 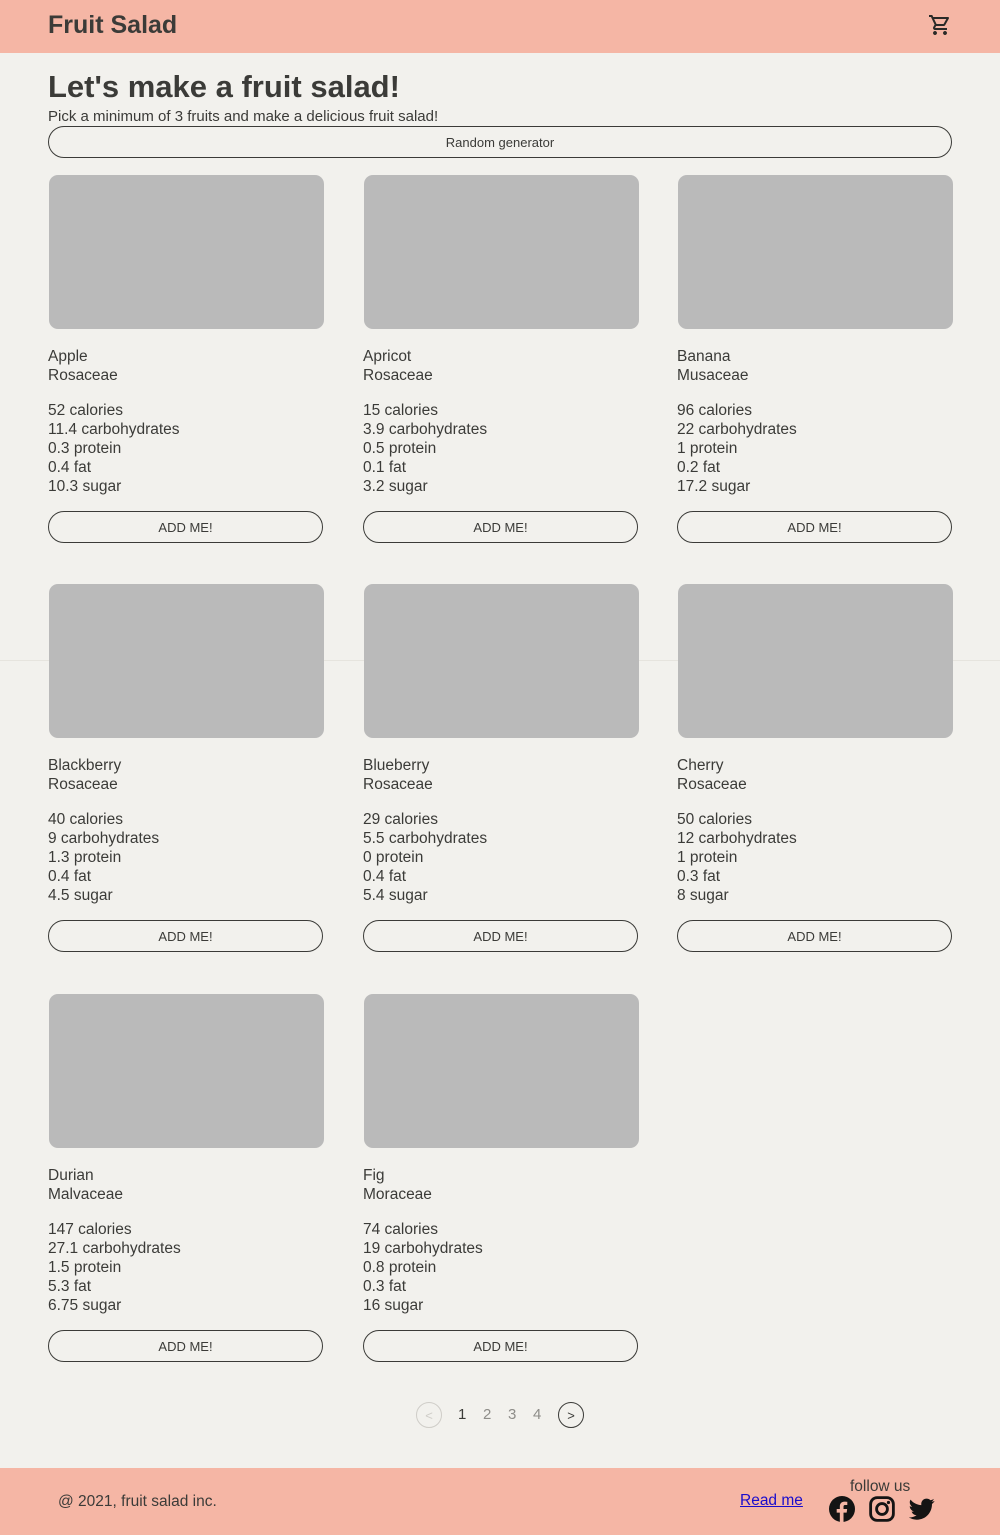 What do you see at coordinates (940, 25) in the screenshot?
I see `shopping-cart-icon` at bounding box center [940, 25].